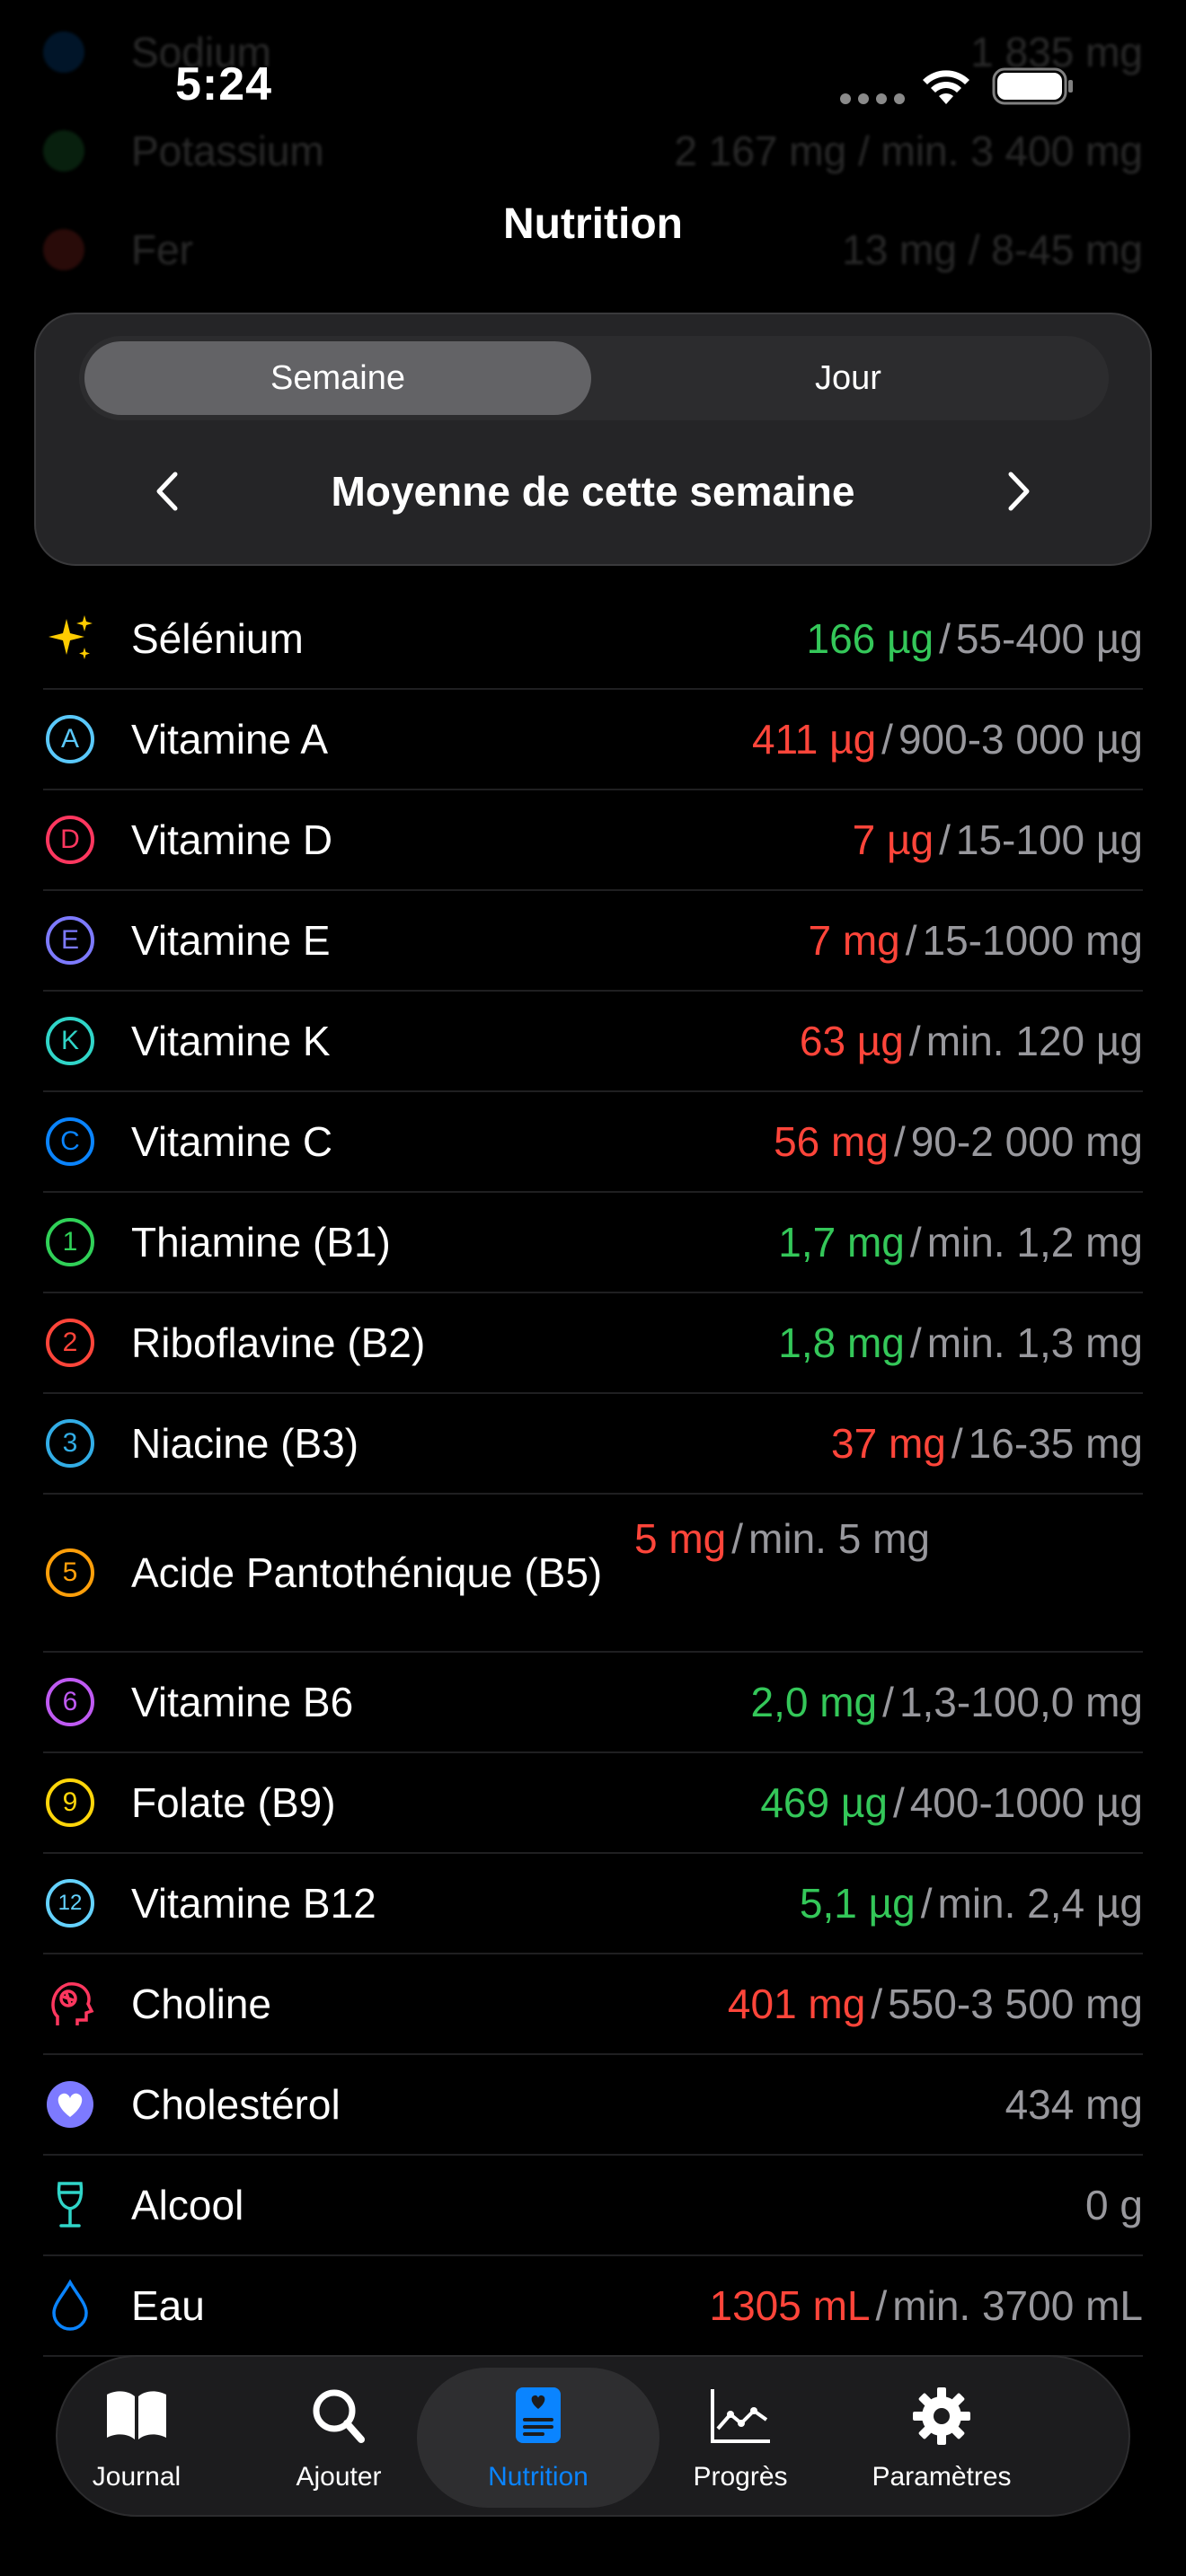 Image resolution: width=1186 pixels, height=2576 pixels. Describe the element at coordinates (1074, 2104) in the screenshot. I see `nutrient-reference: 434 mg` at that location.